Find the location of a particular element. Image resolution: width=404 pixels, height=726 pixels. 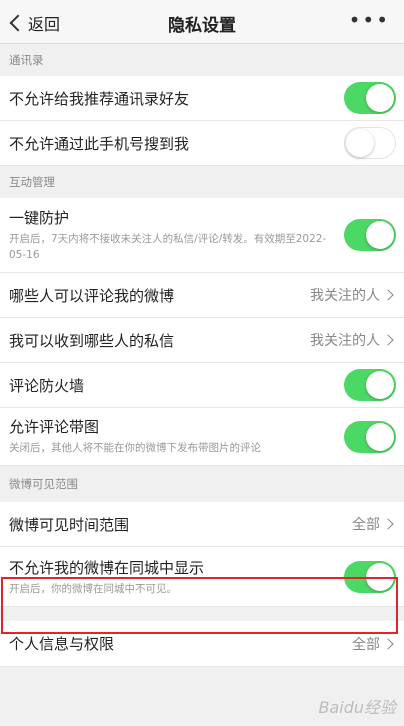

section-header-visibility: 微博可见范围 is located at coordinates (202, 484).